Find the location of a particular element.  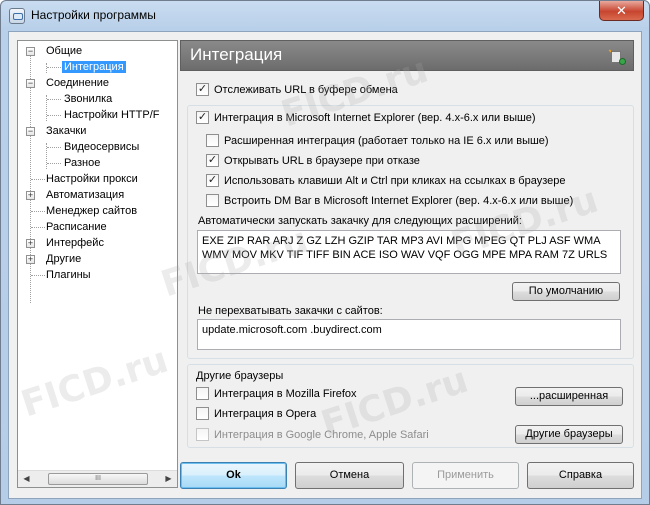

open-url-on-fail-row: ✓ Открывать URL в браузере при отказе is located at coordinates (313, 161).